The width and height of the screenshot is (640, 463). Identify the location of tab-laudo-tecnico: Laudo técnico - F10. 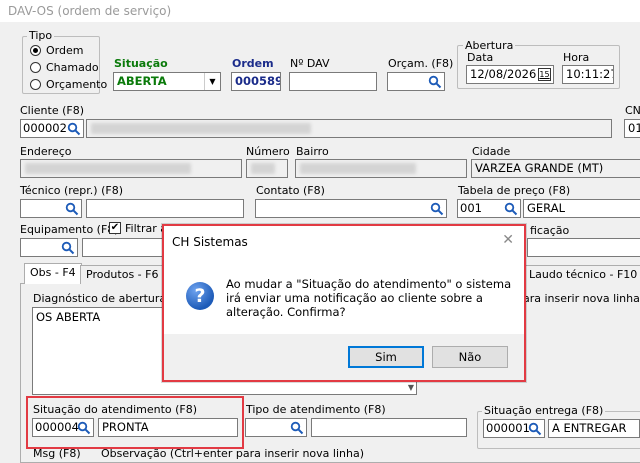
(581, 274).